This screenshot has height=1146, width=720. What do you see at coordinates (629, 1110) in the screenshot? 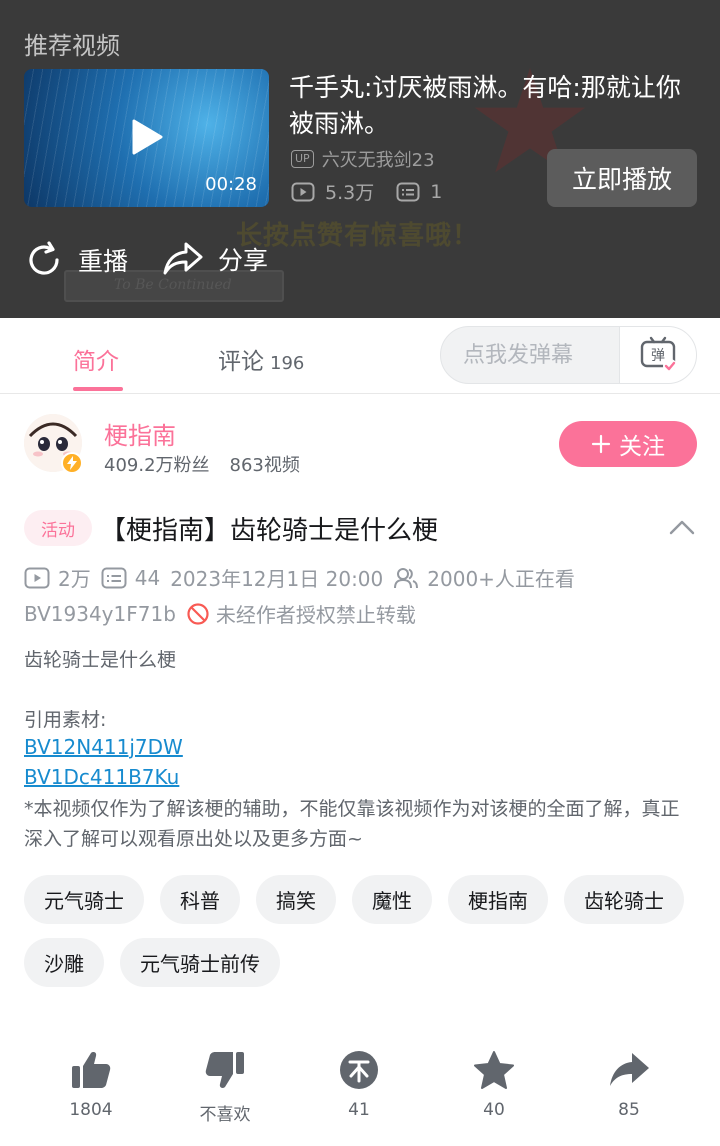
I see `share-count: 85` at bounding box center [629, 1110].